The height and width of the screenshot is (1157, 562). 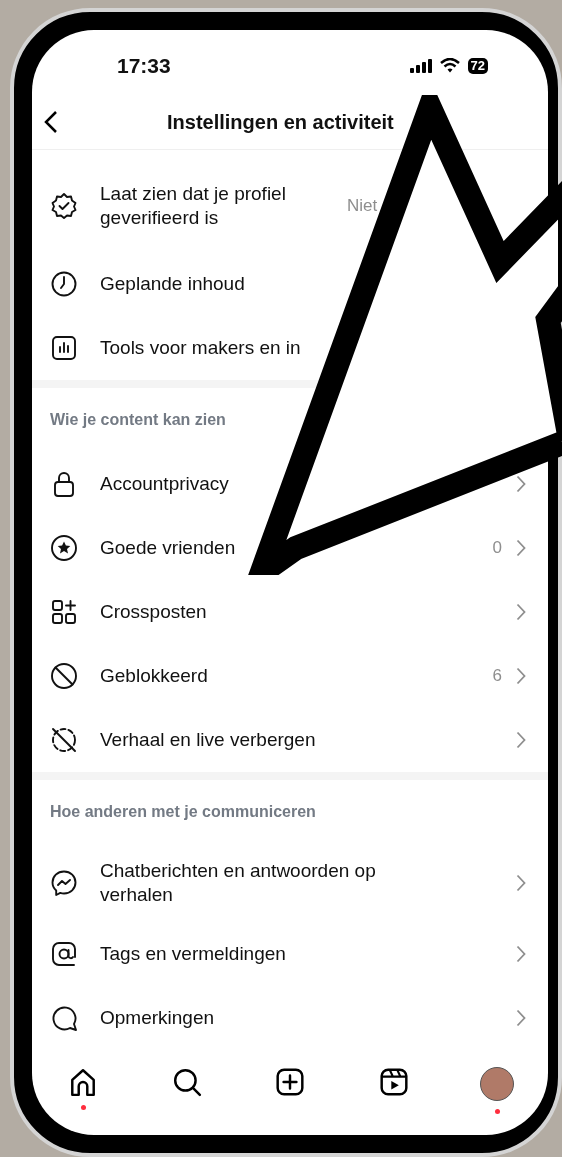 What do you see at coordinates (362, 206) in the screenshot?
I see `row-value: Niet` at bounding box center [362, 206].